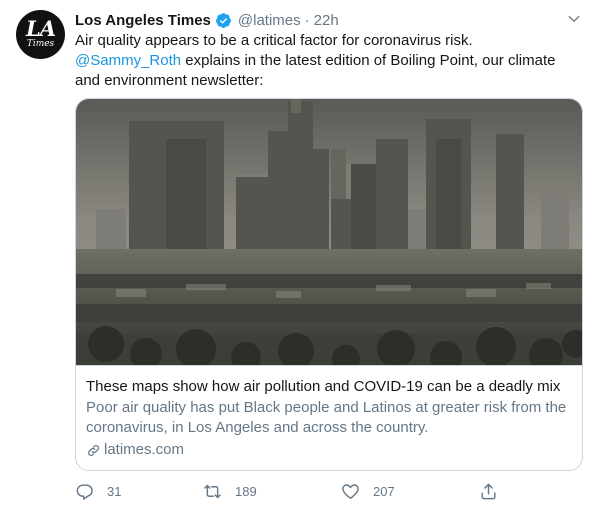  Describe the element at coordinates (40, 28) in the screenshot. I see `avatar-logo-text: LA` at that location.